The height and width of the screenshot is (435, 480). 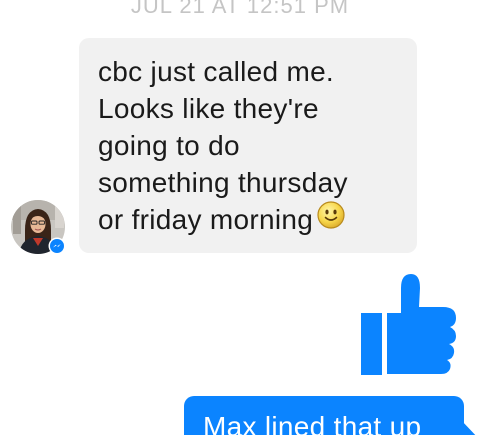 I want to click on outgoing-message-bubble: Max lined that up, so click(x=324, y=415).